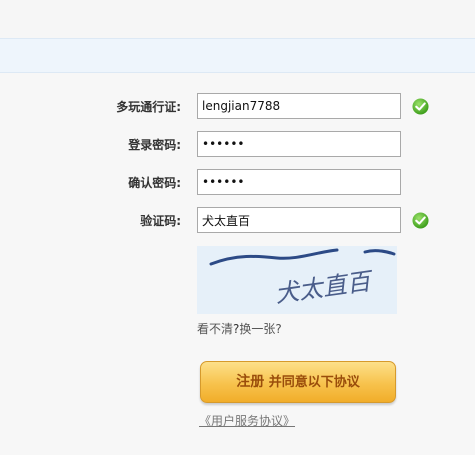 Image resolution: width=475 pixels, height=455 pixels. I want to click on register-button: 注册 并同意以下协议, so click(298, 382).